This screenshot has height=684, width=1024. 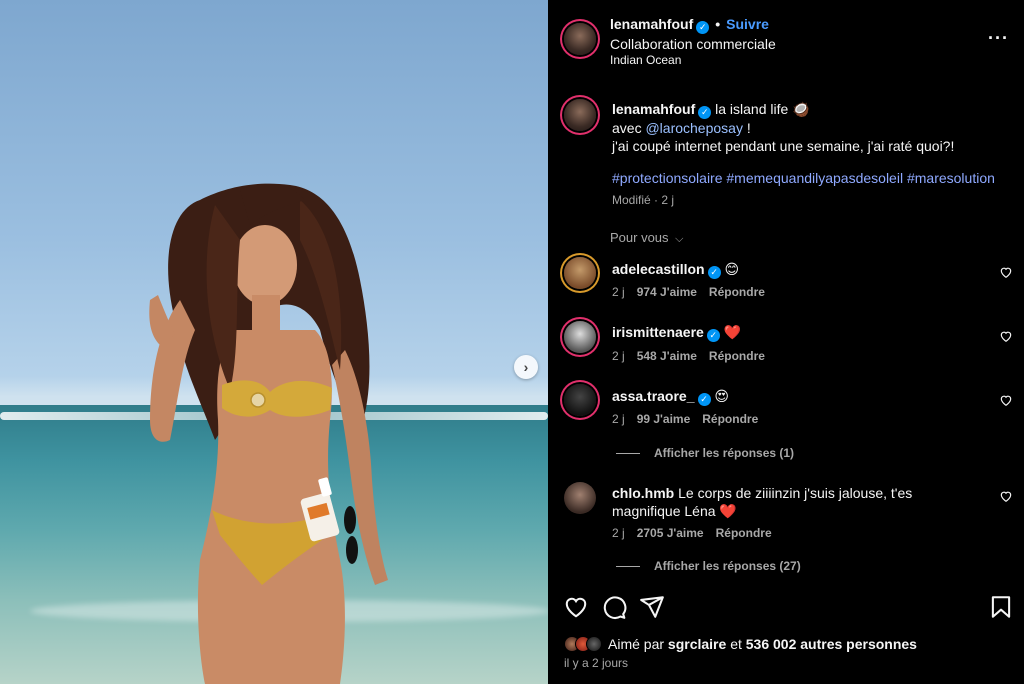 I want to click on author-avatar, so click(x=580, y=39).